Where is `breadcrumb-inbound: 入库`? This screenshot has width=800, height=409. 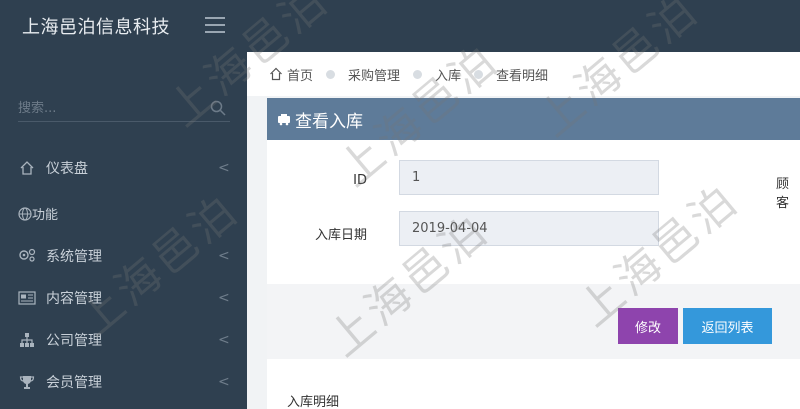
breadcrumb-inbound: 入库 is located at coordinates (448, 74).